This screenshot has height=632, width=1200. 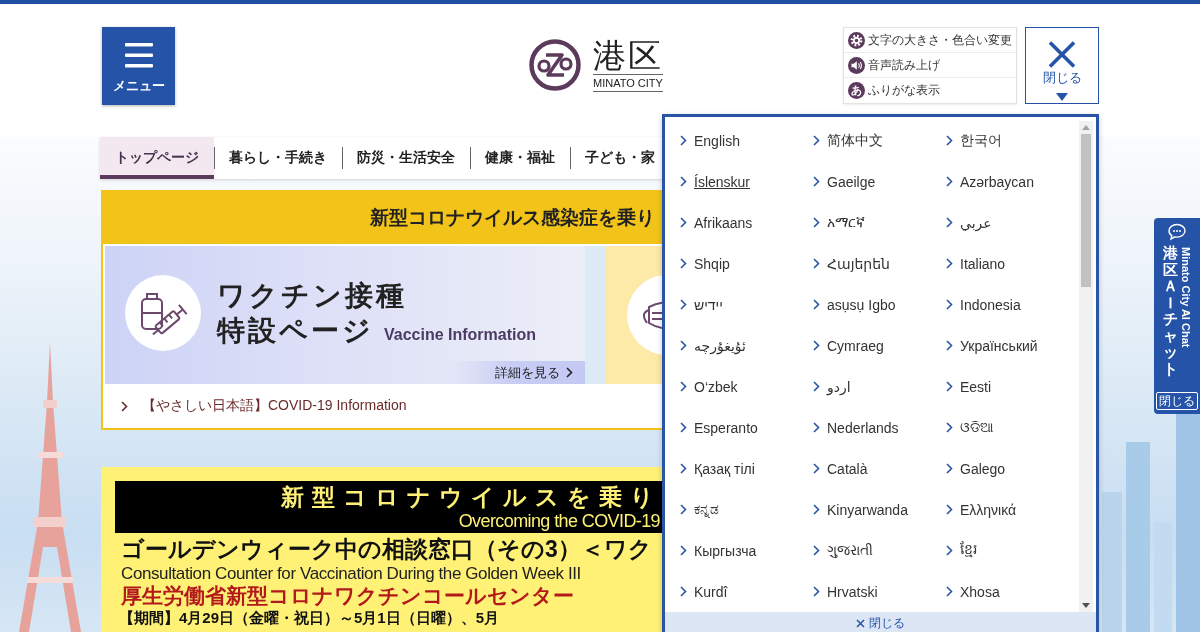 I want to click on language-link: Қазақ тілі, so click(x=717, y=468).